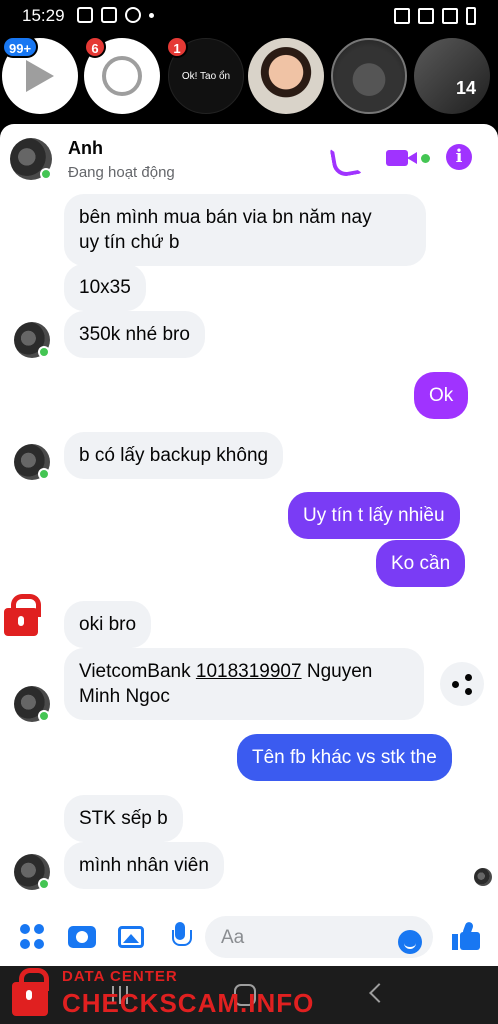 Image resolution: width=498 pixels, height=1024 pixels. Describe the element at coordinates (435, 16) in the screenshot. I see `system-icons` at that location.